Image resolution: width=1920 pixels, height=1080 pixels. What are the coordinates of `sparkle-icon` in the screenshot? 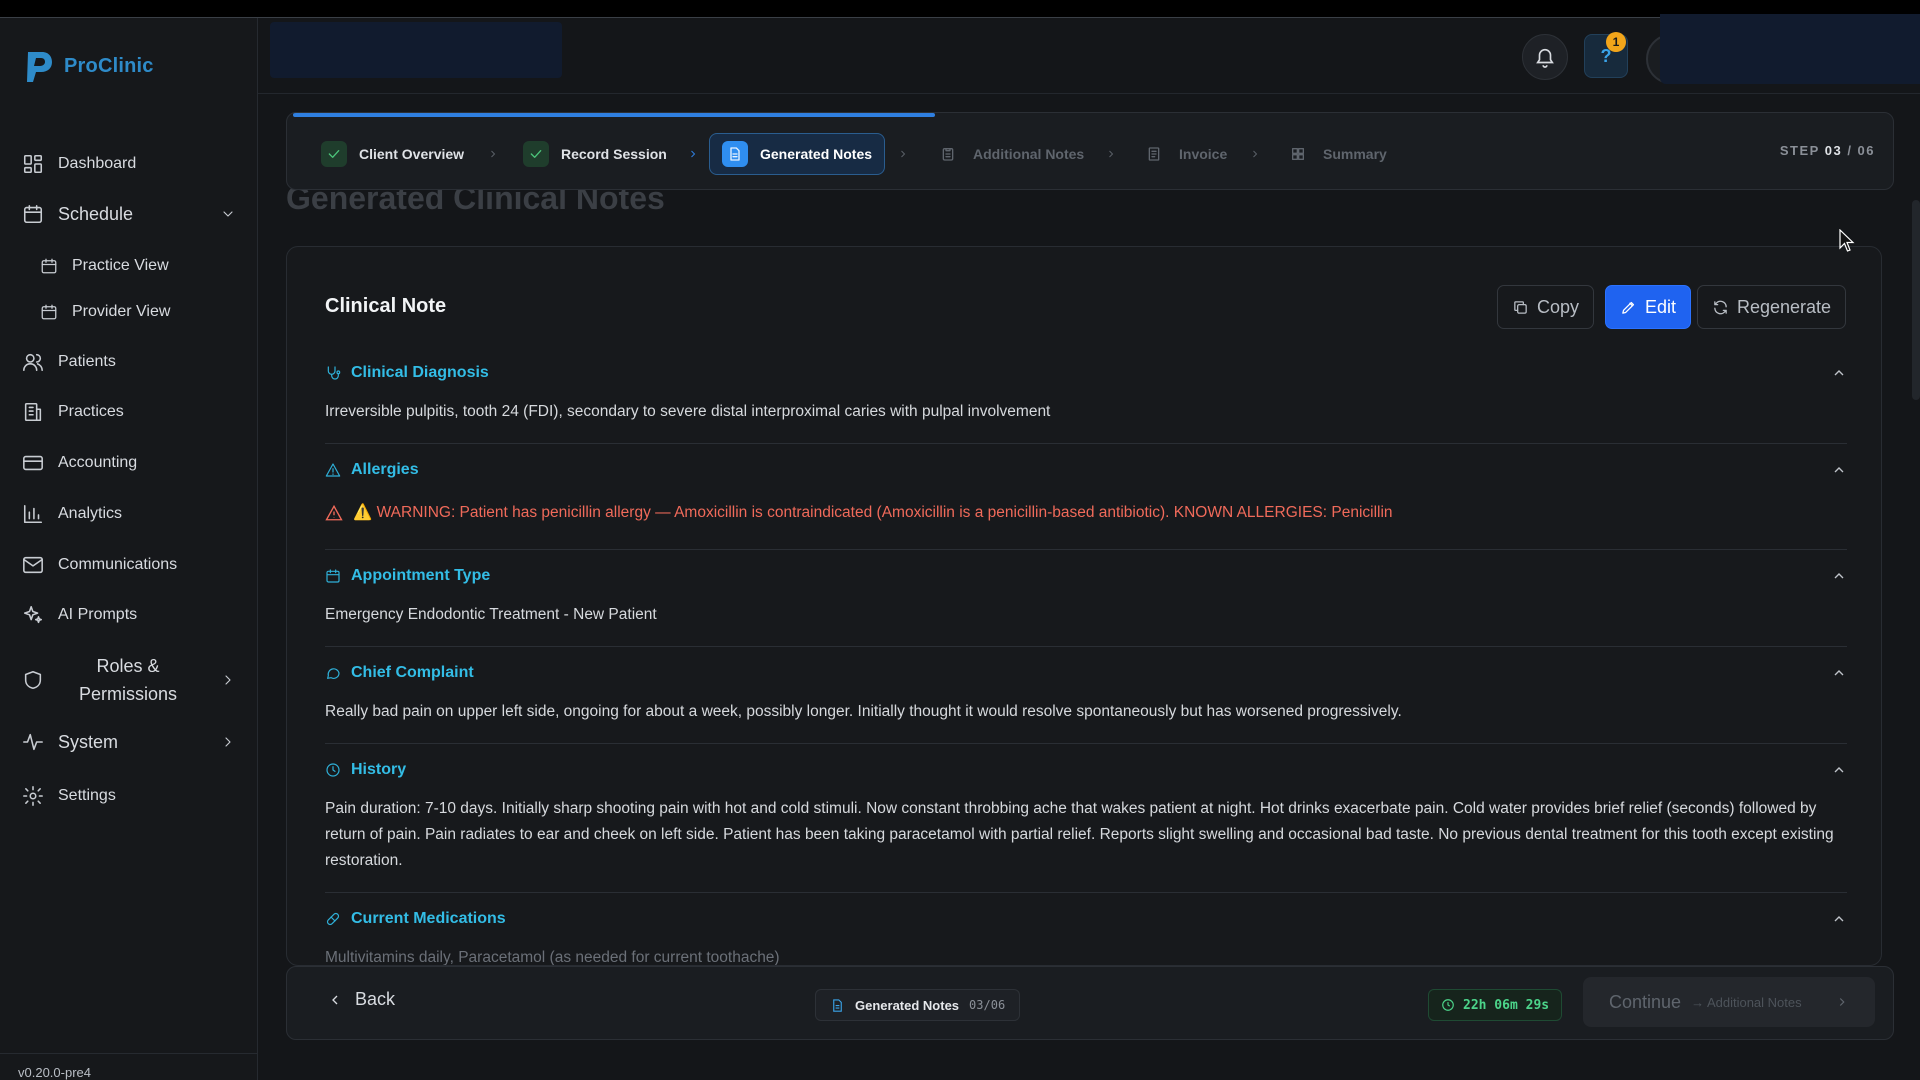 It's located at (33, 614).